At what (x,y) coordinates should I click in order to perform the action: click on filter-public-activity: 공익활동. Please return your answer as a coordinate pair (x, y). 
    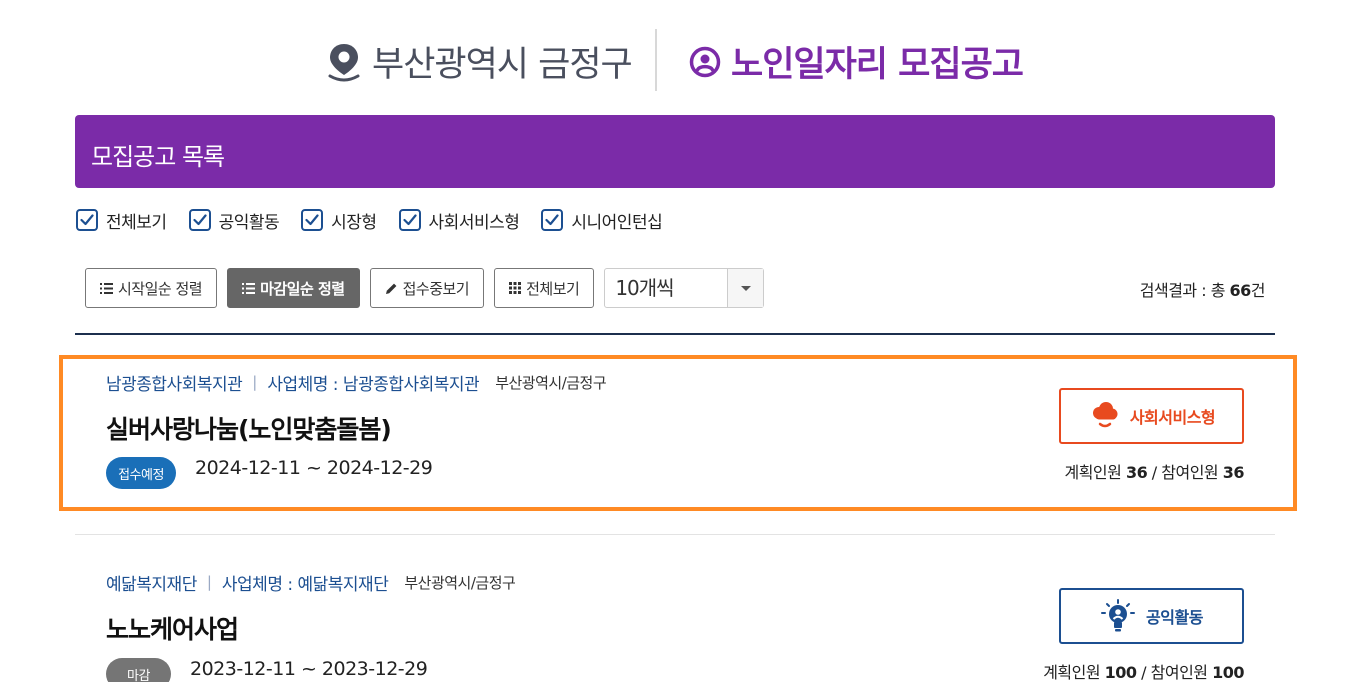
    Looking at the image, I should click on (234, 220).